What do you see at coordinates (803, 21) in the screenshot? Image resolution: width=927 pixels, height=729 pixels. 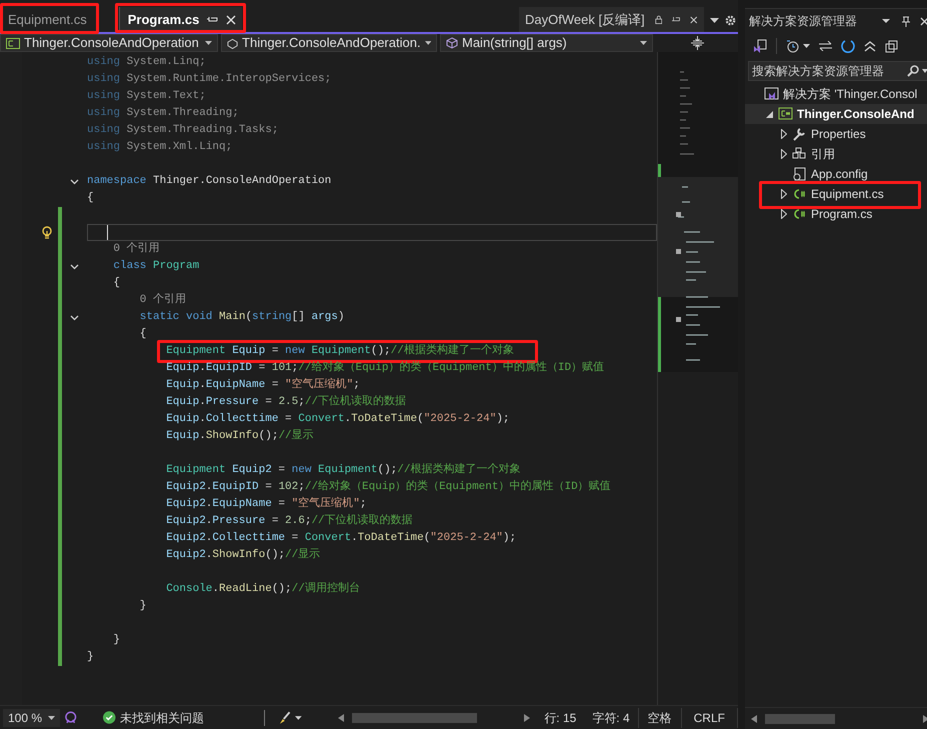 I see `panel-title: 解决方案资源管理器` at bounding box center [803, 21].